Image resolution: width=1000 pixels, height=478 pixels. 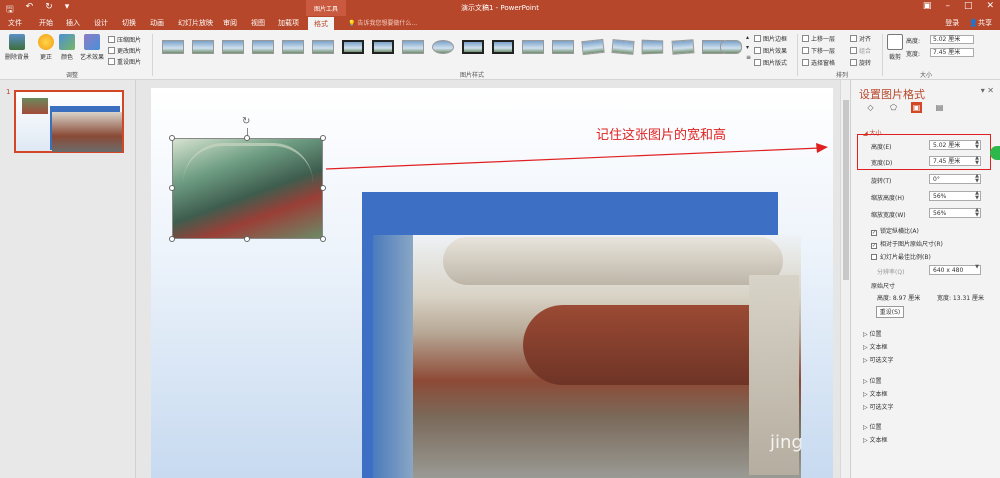 What do you see at coordinates (927, 6) in the screenshot?
I see `ribbon-display-icon: ▣` at bounding box center [927, 6].